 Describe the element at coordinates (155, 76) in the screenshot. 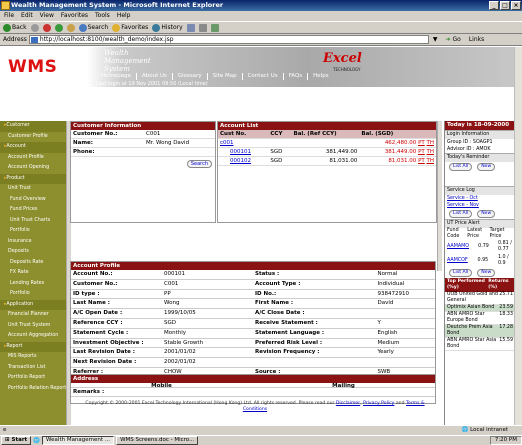

I see `nav-about-us: About Us` at that location.